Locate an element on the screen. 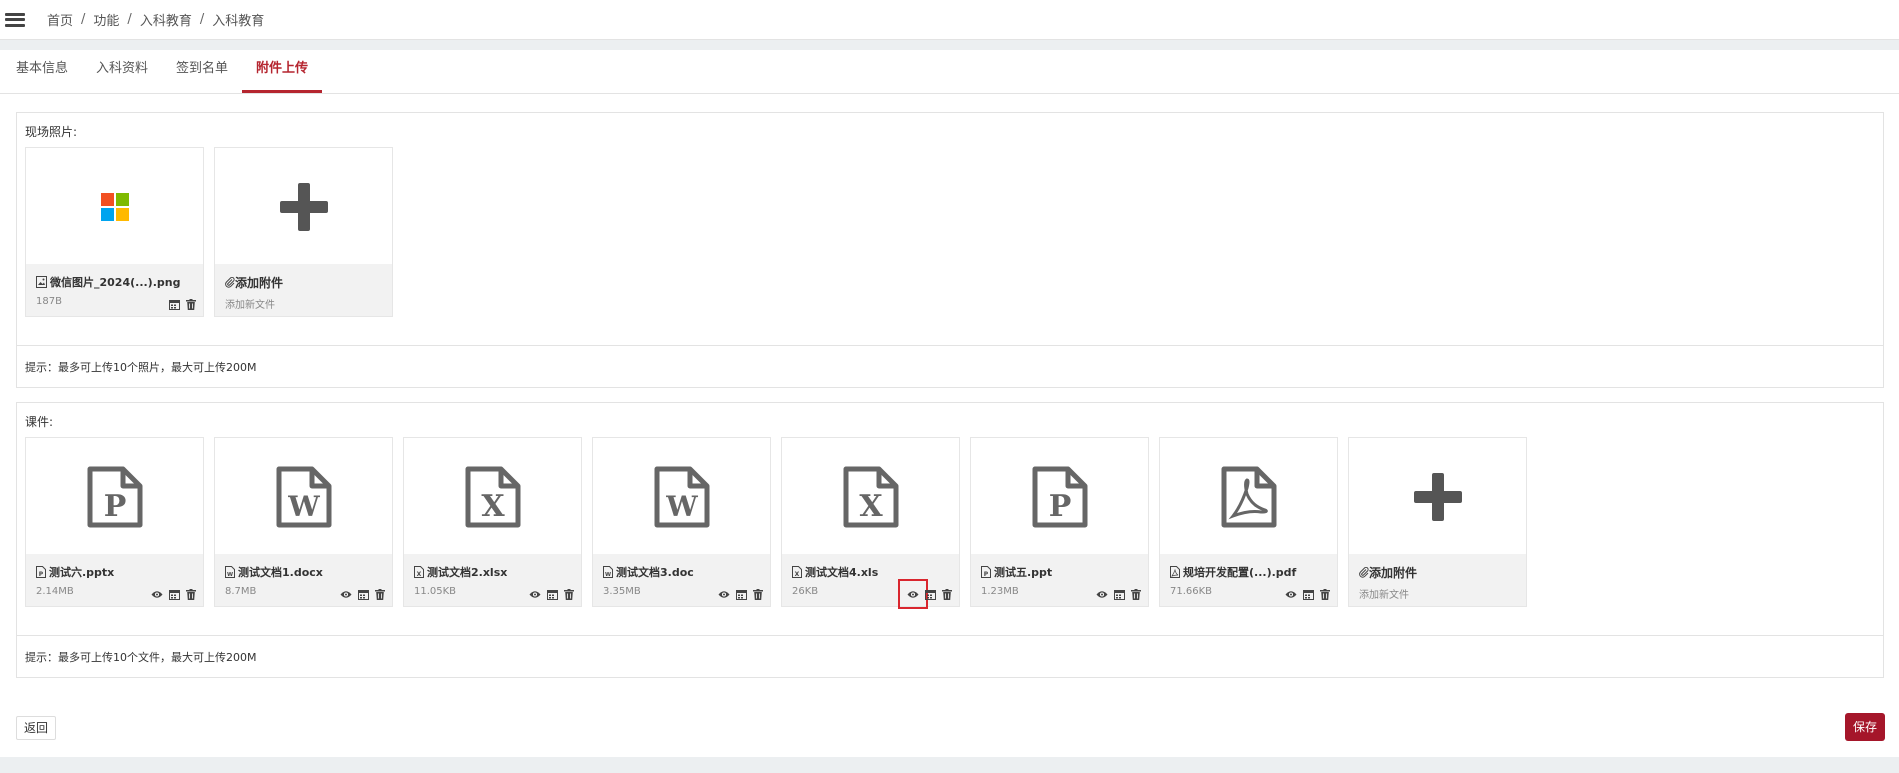 Image resolution: width=1899 pixels, height=773 pixels. tab-sign-in-list: 签到名单 is located at coordinates (202, 71).